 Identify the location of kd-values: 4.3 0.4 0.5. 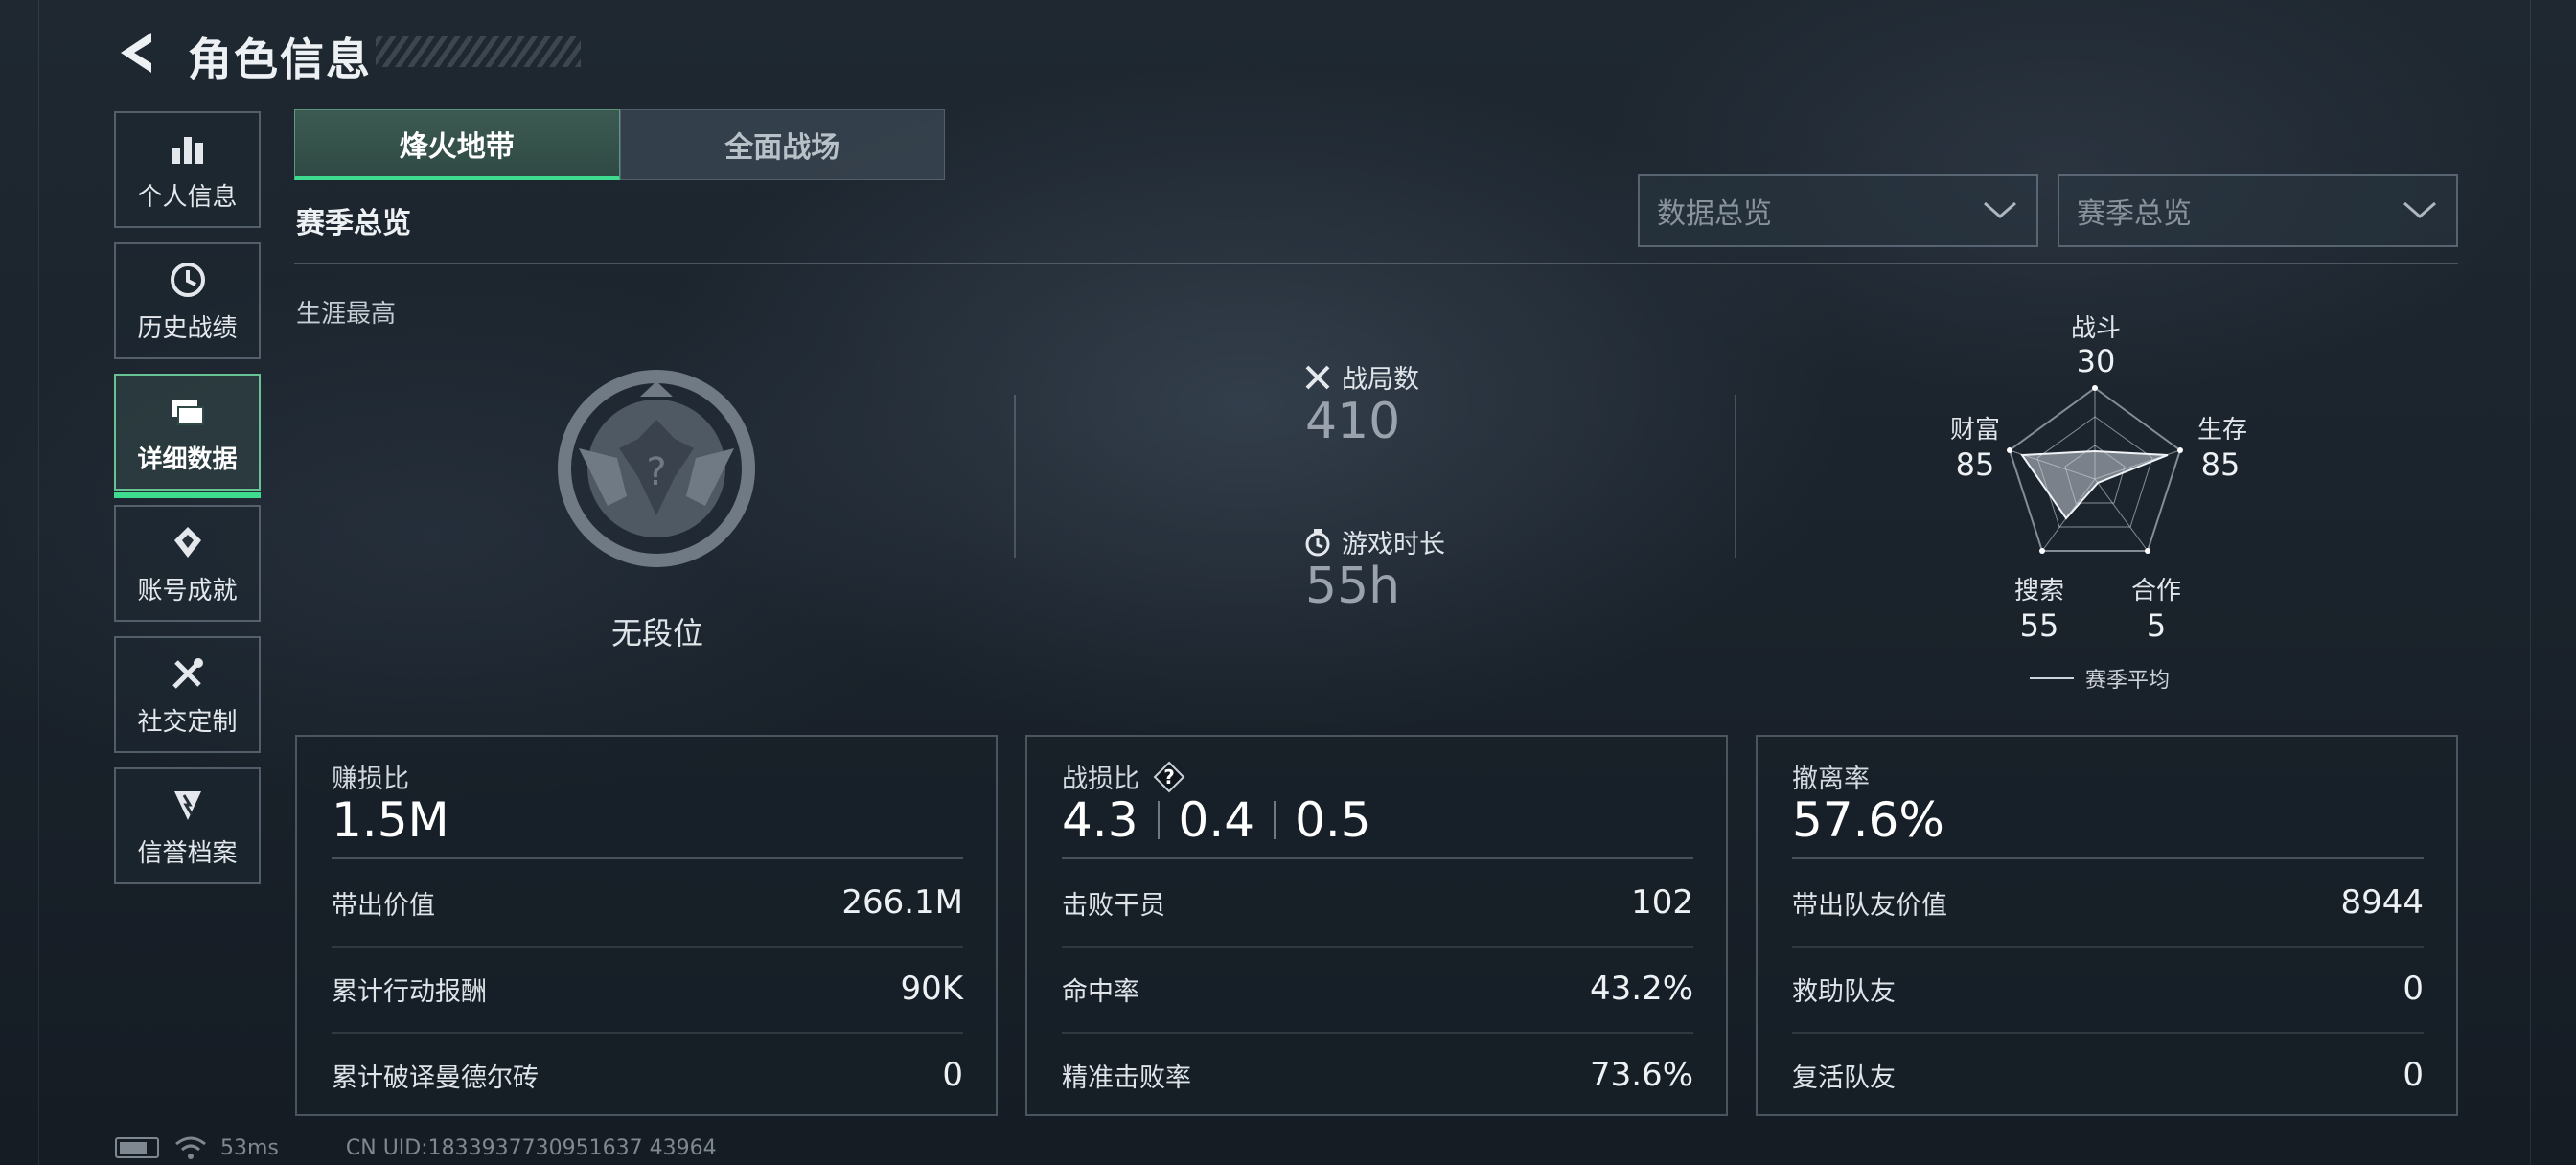
(1216, 820).